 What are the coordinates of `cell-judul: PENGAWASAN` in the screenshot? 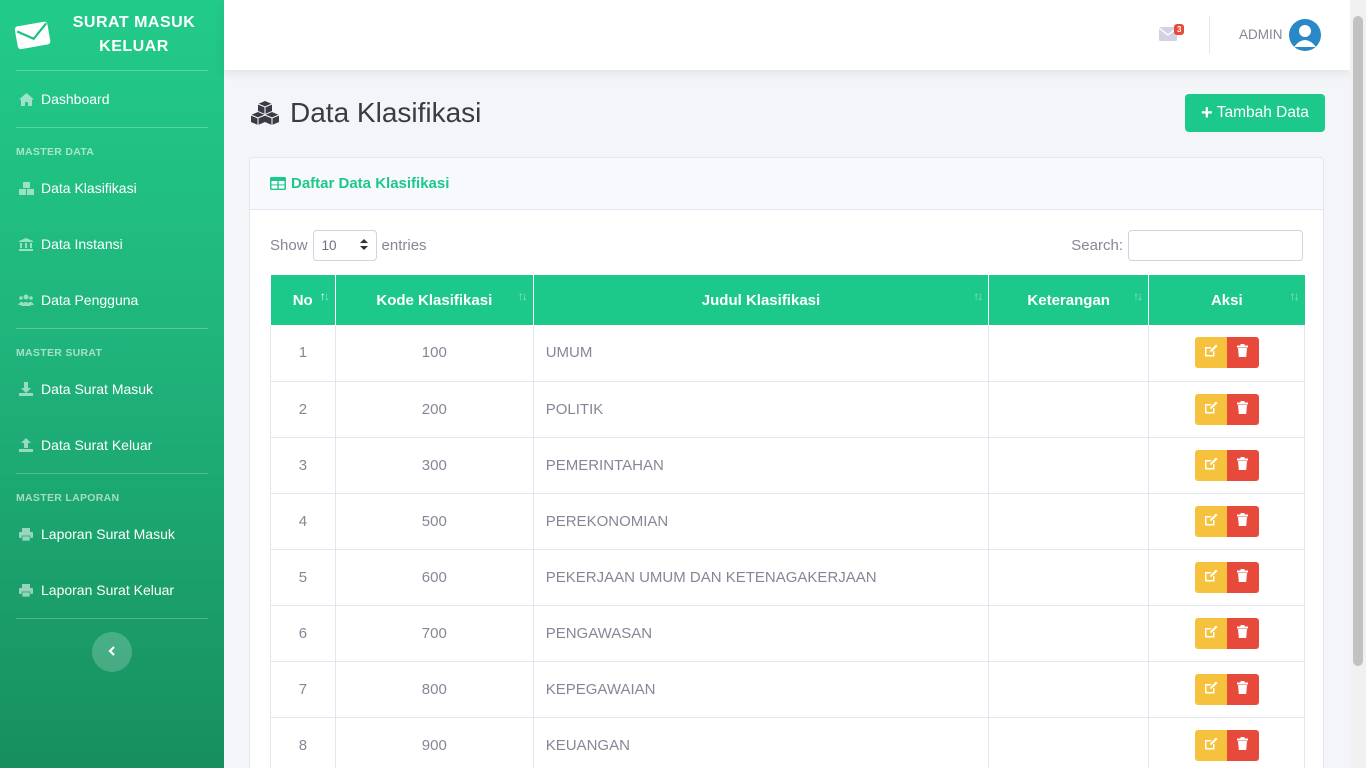 It's located at (761, 633).